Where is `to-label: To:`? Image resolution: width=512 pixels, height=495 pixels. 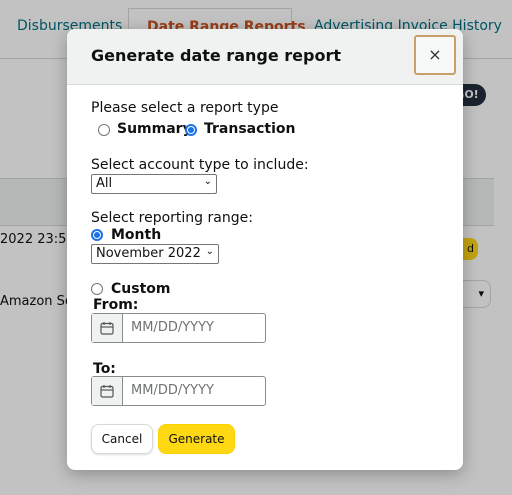 to-label: To: is located at coordinates (104, 369).